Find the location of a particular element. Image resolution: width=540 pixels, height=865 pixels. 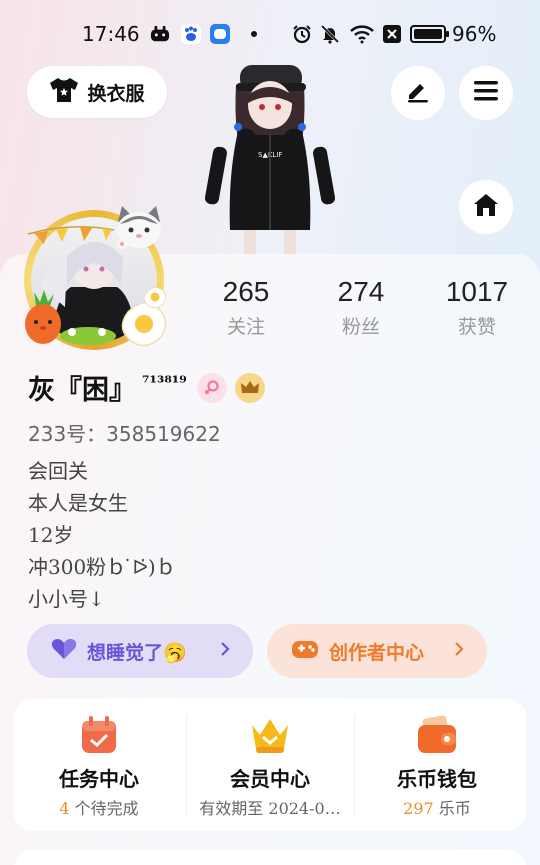

stat-following: 265 关注 is located at coordinates (246, 307).